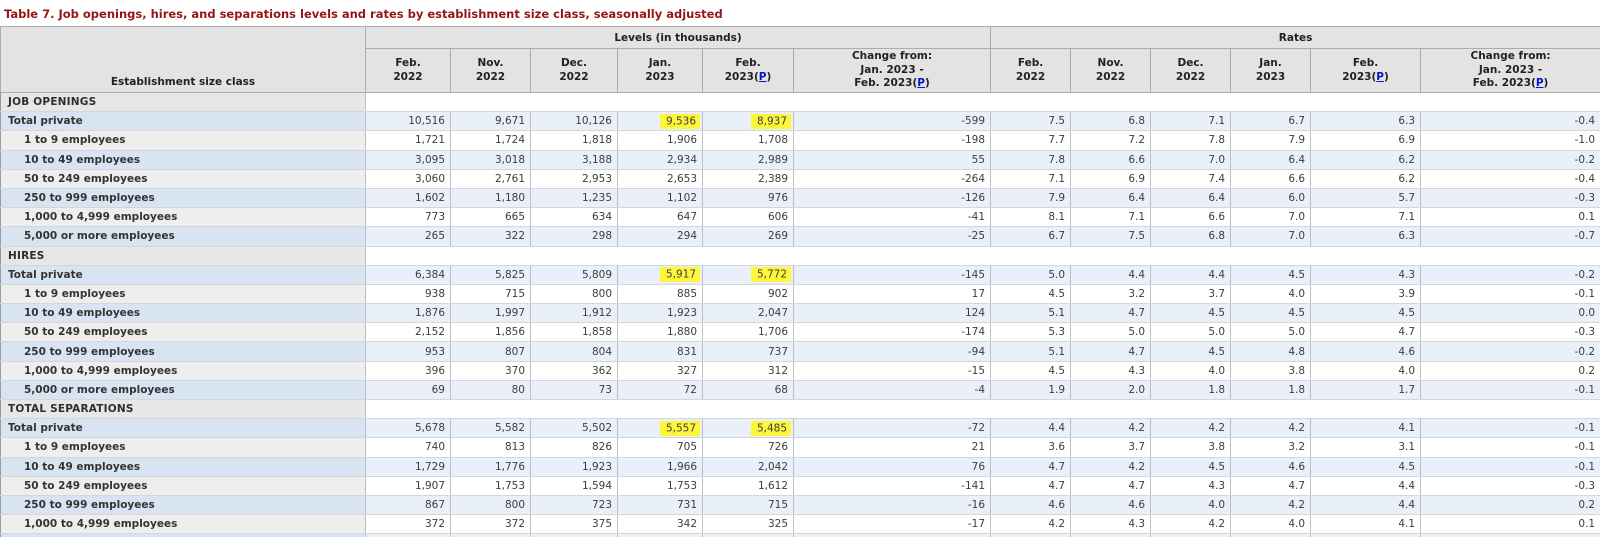 The width and height of the screenshot is (1600, 537). What do you see at coordinates (748, 332) in the screenshot?
I see `level-value-cell: 1,706` at bounding box center [748, 332].